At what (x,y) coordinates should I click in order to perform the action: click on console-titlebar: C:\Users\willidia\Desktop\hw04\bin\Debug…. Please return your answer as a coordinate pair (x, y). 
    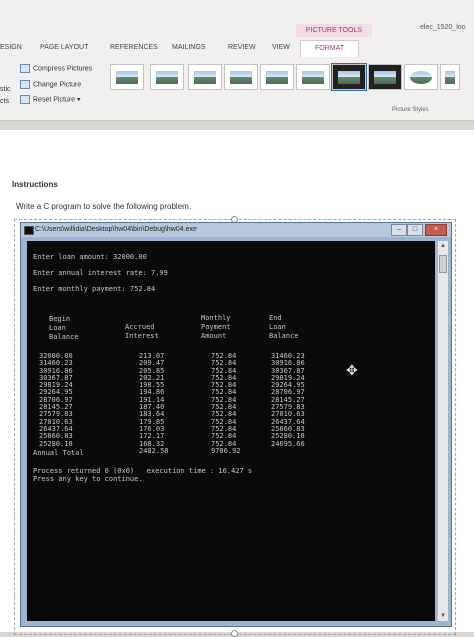
    Looking at the image, I should click on (236, 230).